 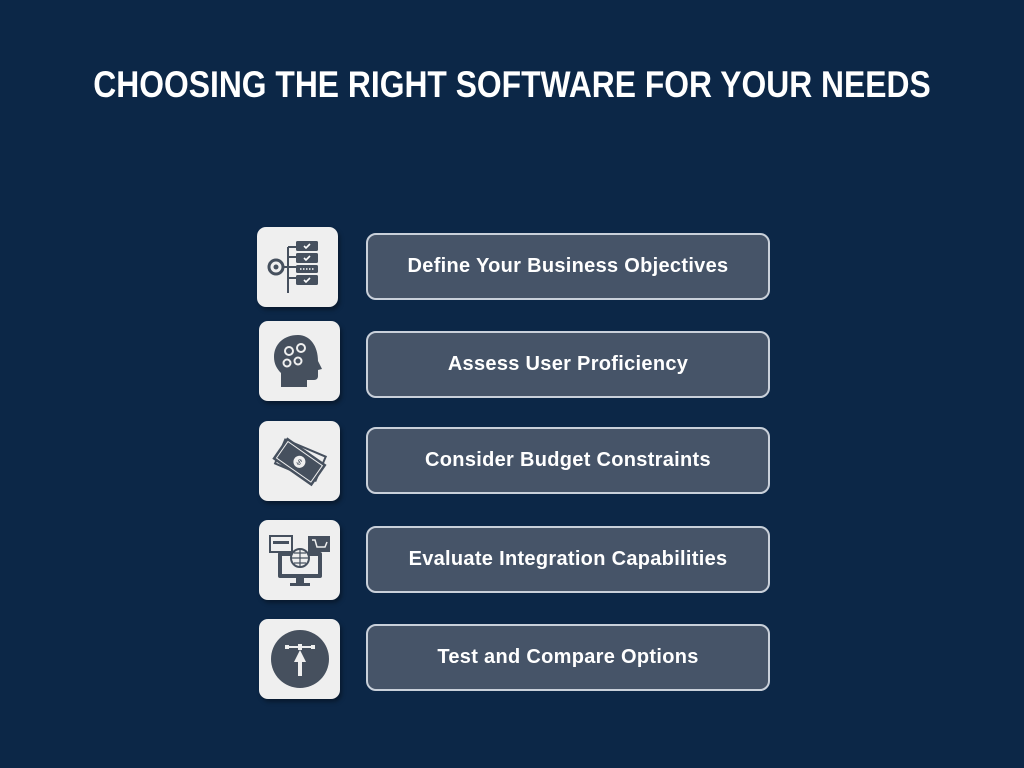 I want to click on step-3-box: Consider Budget Constraints, so click(x=568, y=460).